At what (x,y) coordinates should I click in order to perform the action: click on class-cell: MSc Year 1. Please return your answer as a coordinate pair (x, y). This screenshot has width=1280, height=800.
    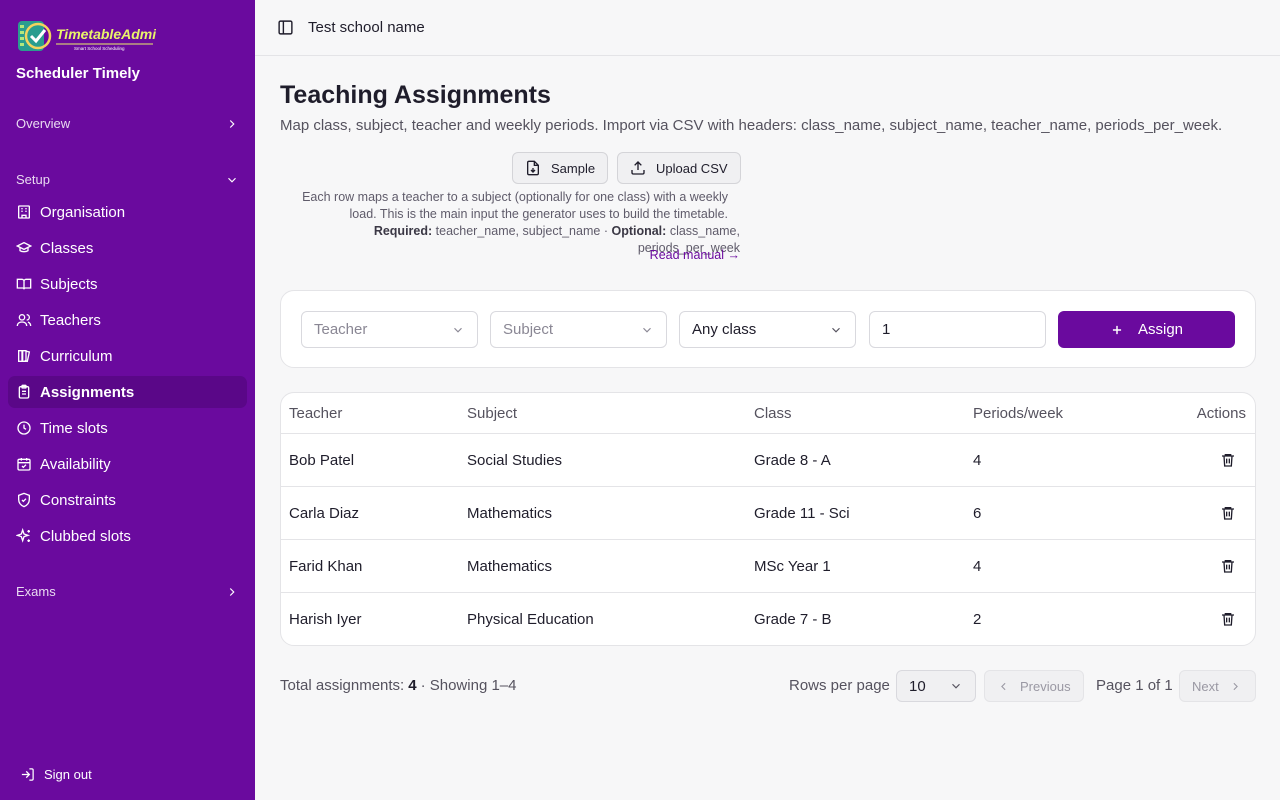
    Looking at the image, I should click on (792, 566).